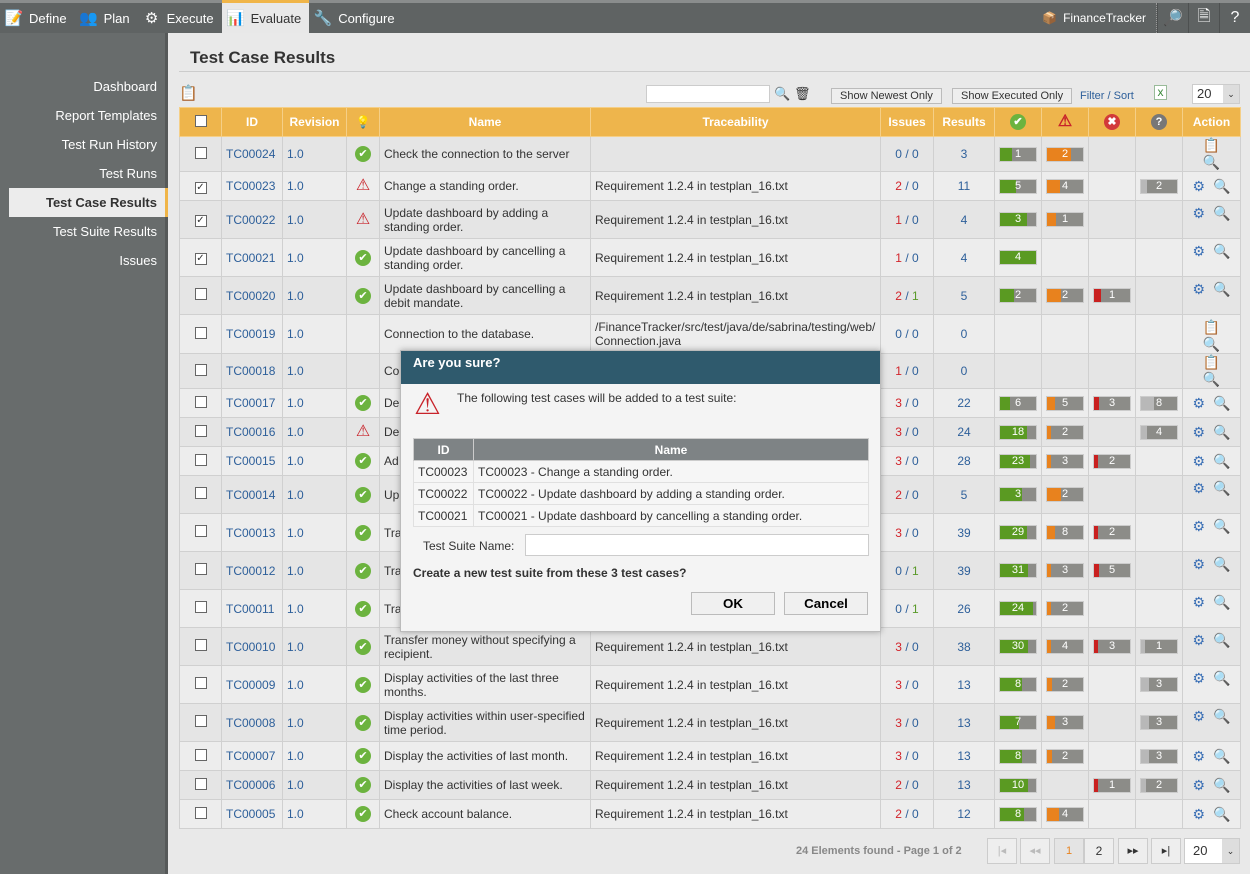 The height and width of the screenshot is (874, 1250). What do you see at coordinates (252, 814) in the screenshot?
I see `test-case-id: TC00005` at bounding box center [252, 814].